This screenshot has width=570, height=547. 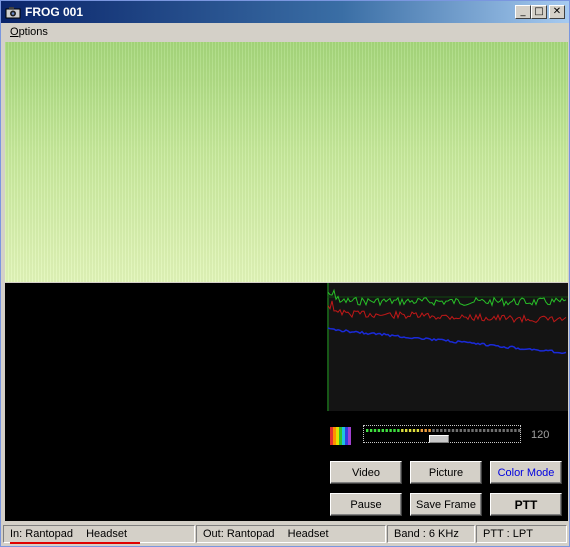 I want to click on ptt-button: PTT, so click(x=526, y=504).